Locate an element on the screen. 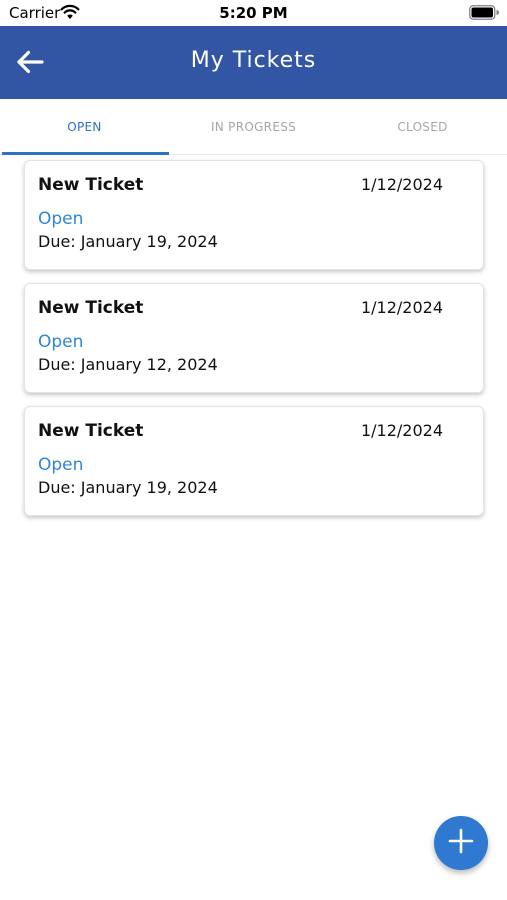 This screenshot has height=900, width=507. add-ticket-button is located at coordinates (461, 843).